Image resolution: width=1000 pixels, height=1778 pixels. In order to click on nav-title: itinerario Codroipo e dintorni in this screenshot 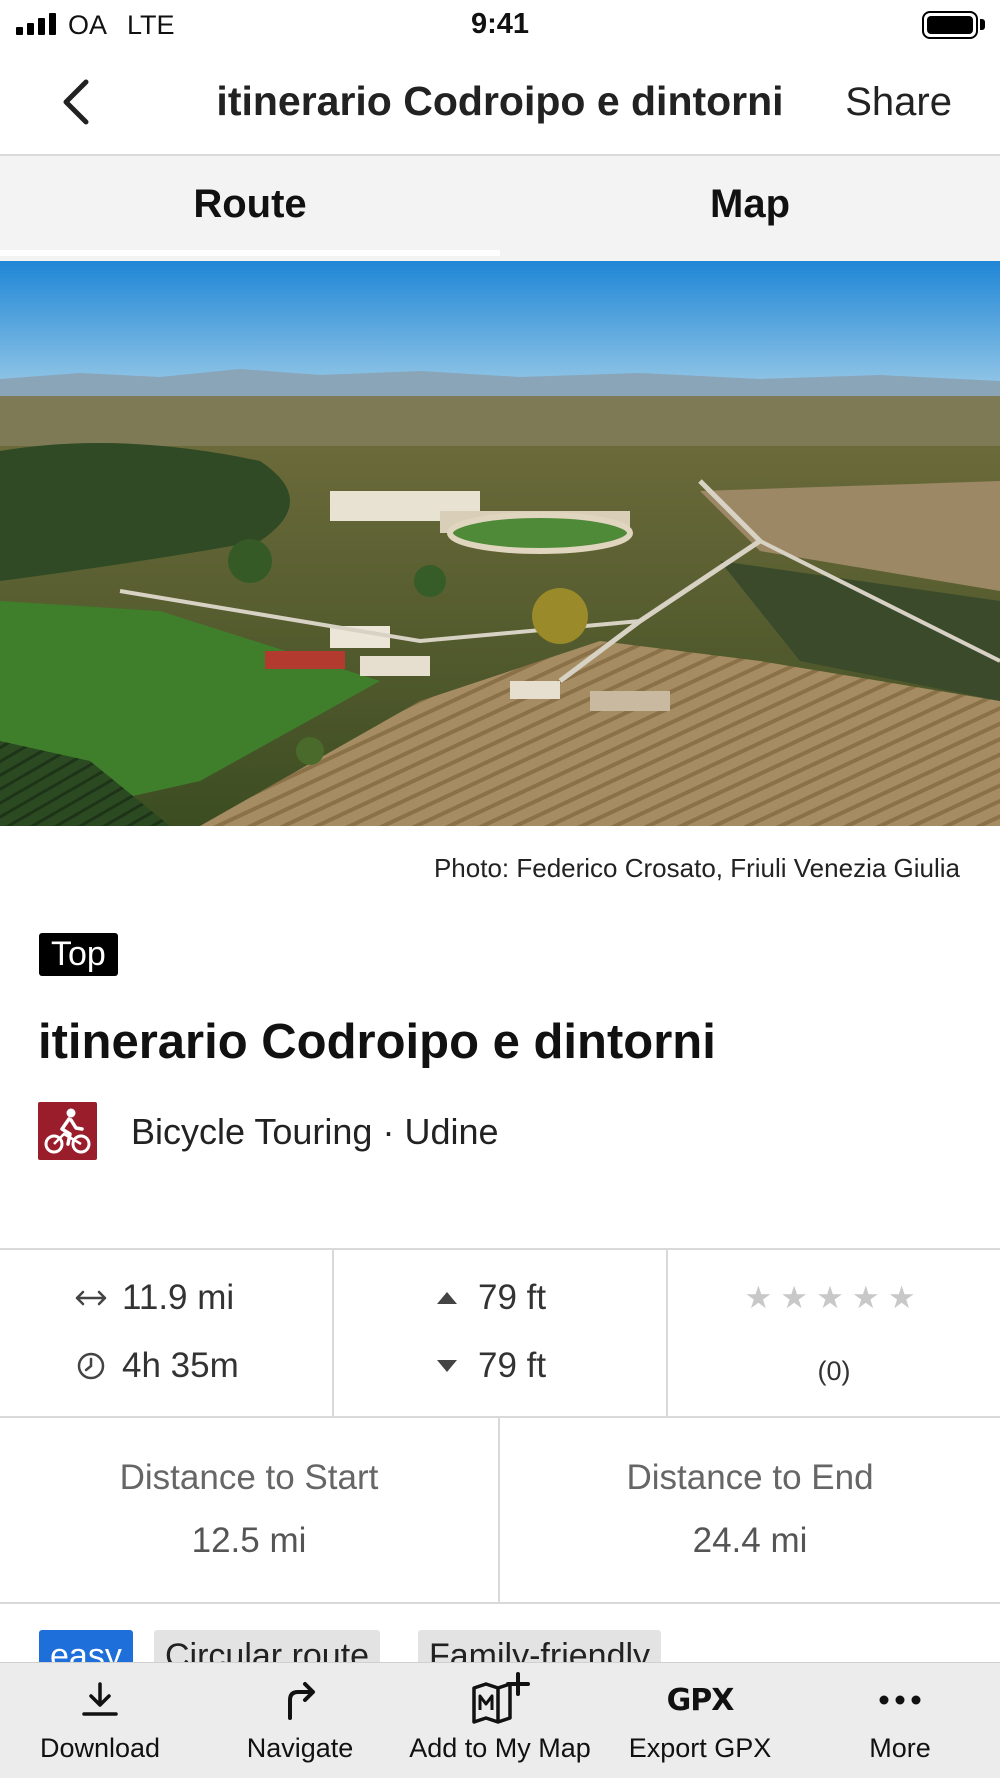, I will do `click(500, 101)`.